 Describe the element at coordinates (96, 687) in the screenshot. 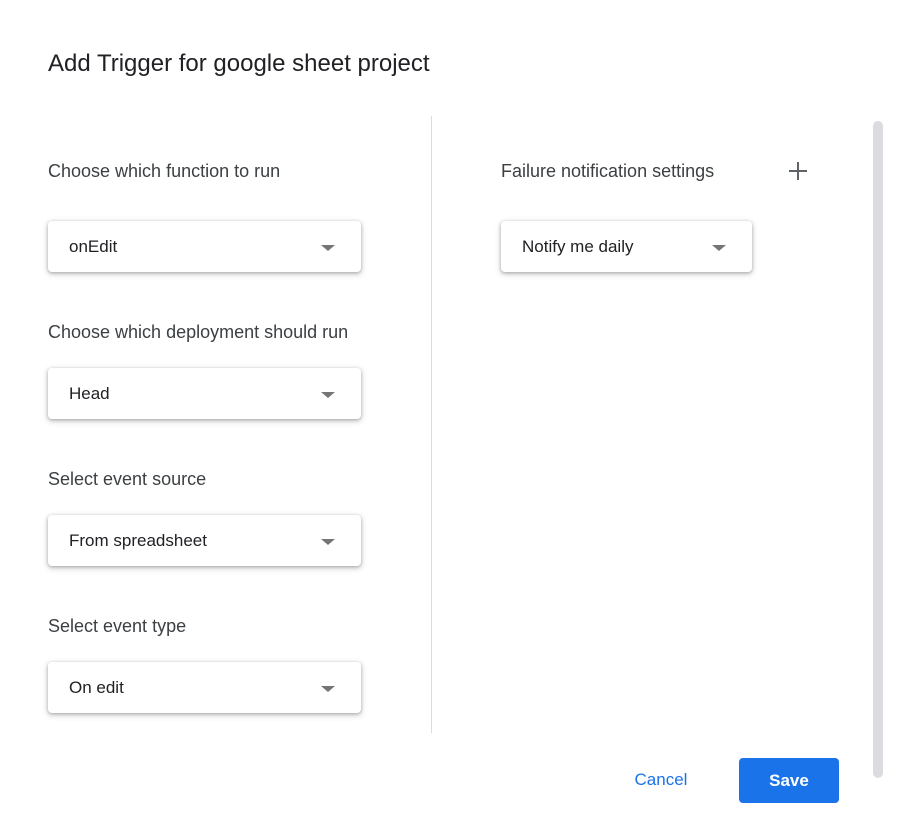

I see `event-type-select-value: On edit` at that location.